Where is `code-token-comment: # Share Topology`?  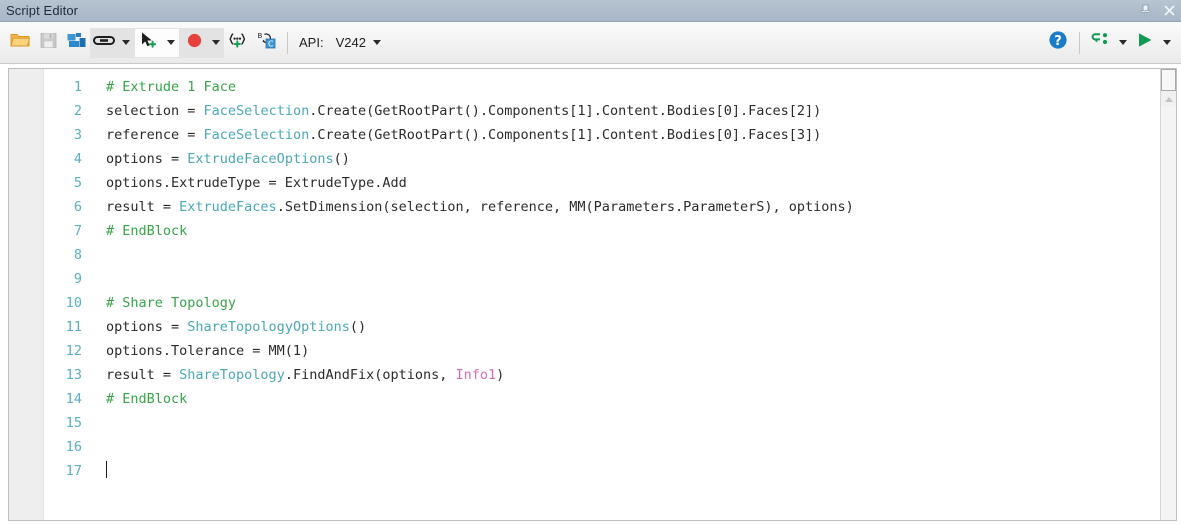 code-token-comment: # Share Topology is located at coordinates (171, 303).